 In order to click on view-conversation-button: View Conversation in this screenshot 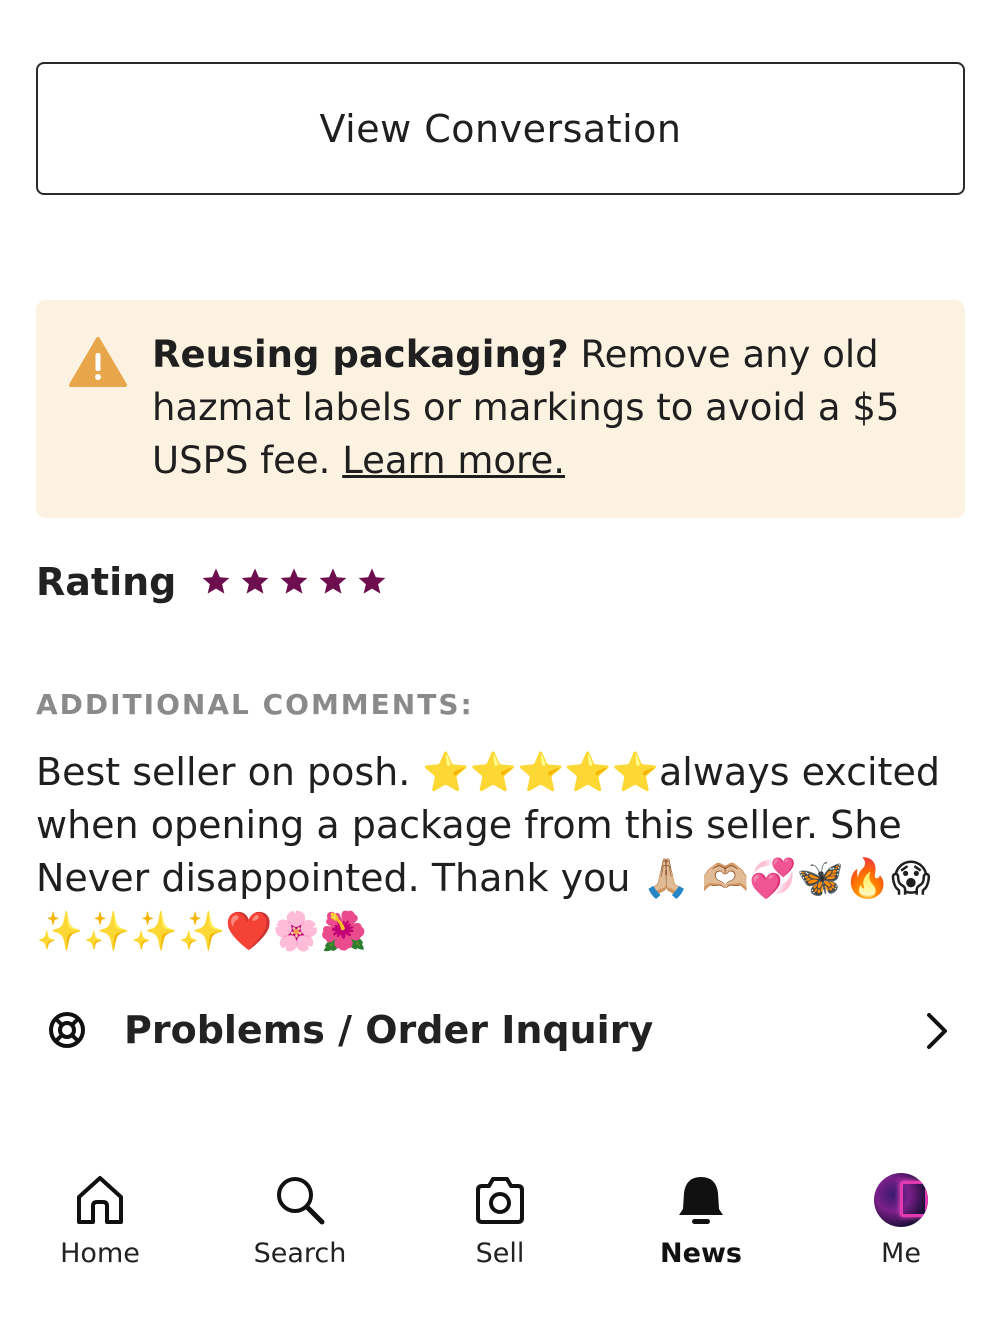, I will do `click(500, 128)`.